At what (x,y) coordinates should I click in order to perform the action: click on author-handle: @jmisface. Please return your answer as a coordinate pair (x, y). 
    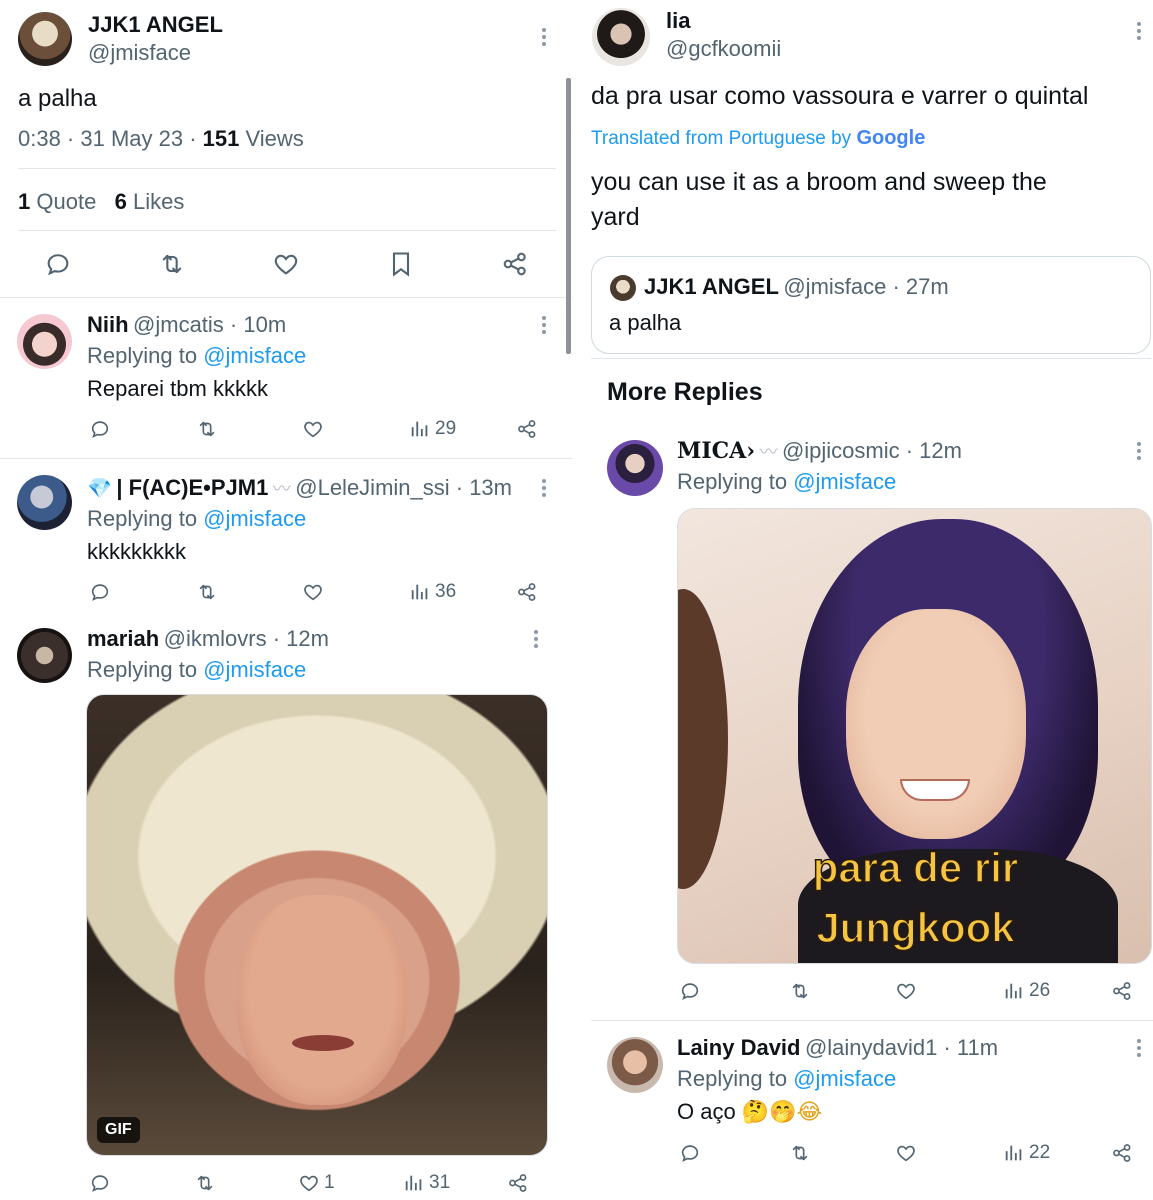
    Looking at the image, I should click on (139, 53).